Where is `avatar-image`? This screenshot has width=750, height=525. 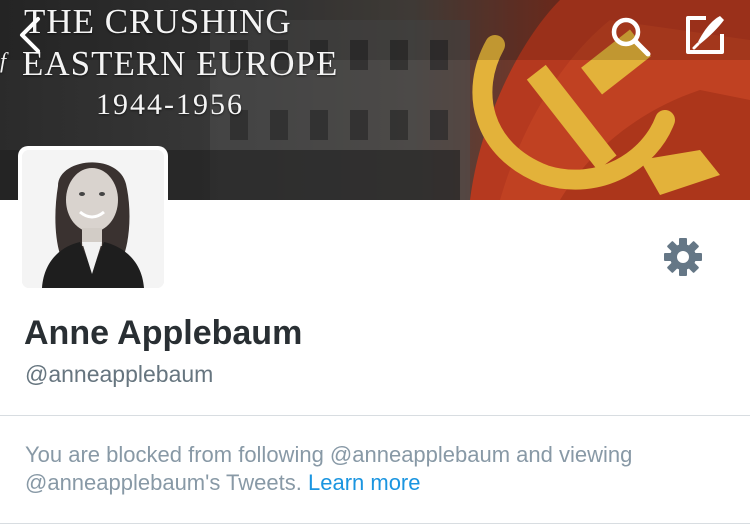 avatar-image is located at coordinates (93, 219).